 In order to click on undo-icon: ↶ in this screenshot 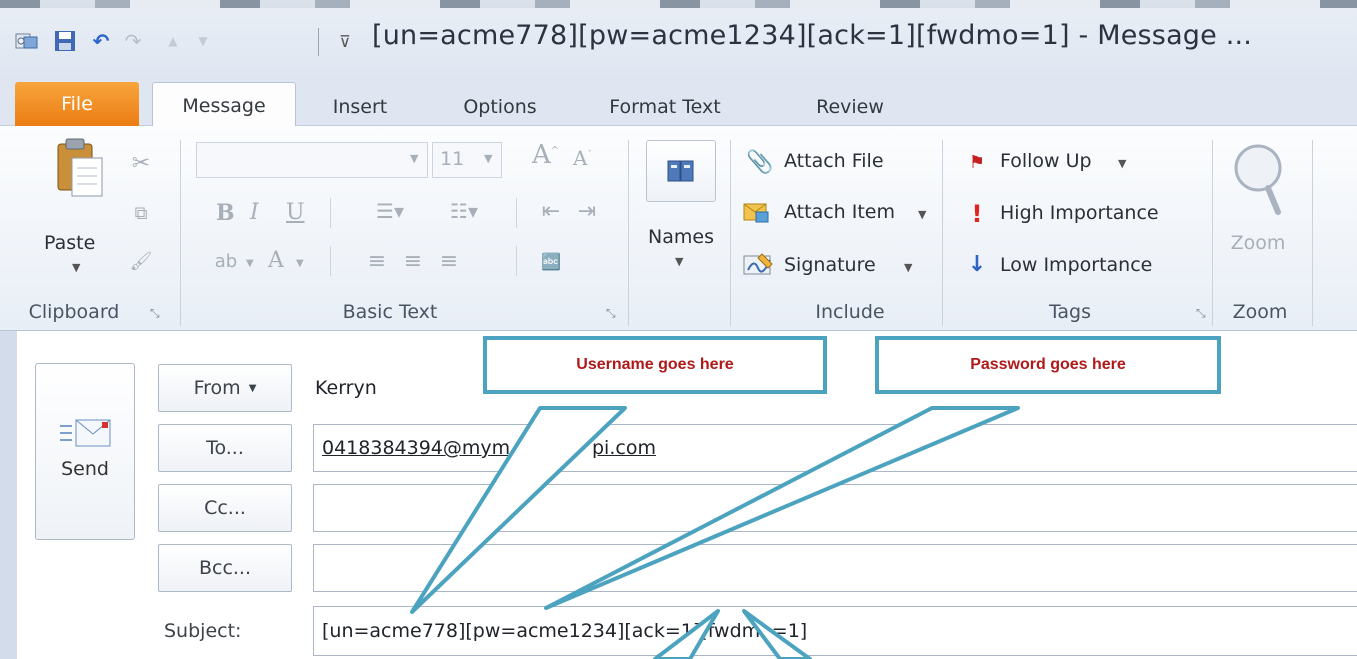, I will do `click(101, 41)`.